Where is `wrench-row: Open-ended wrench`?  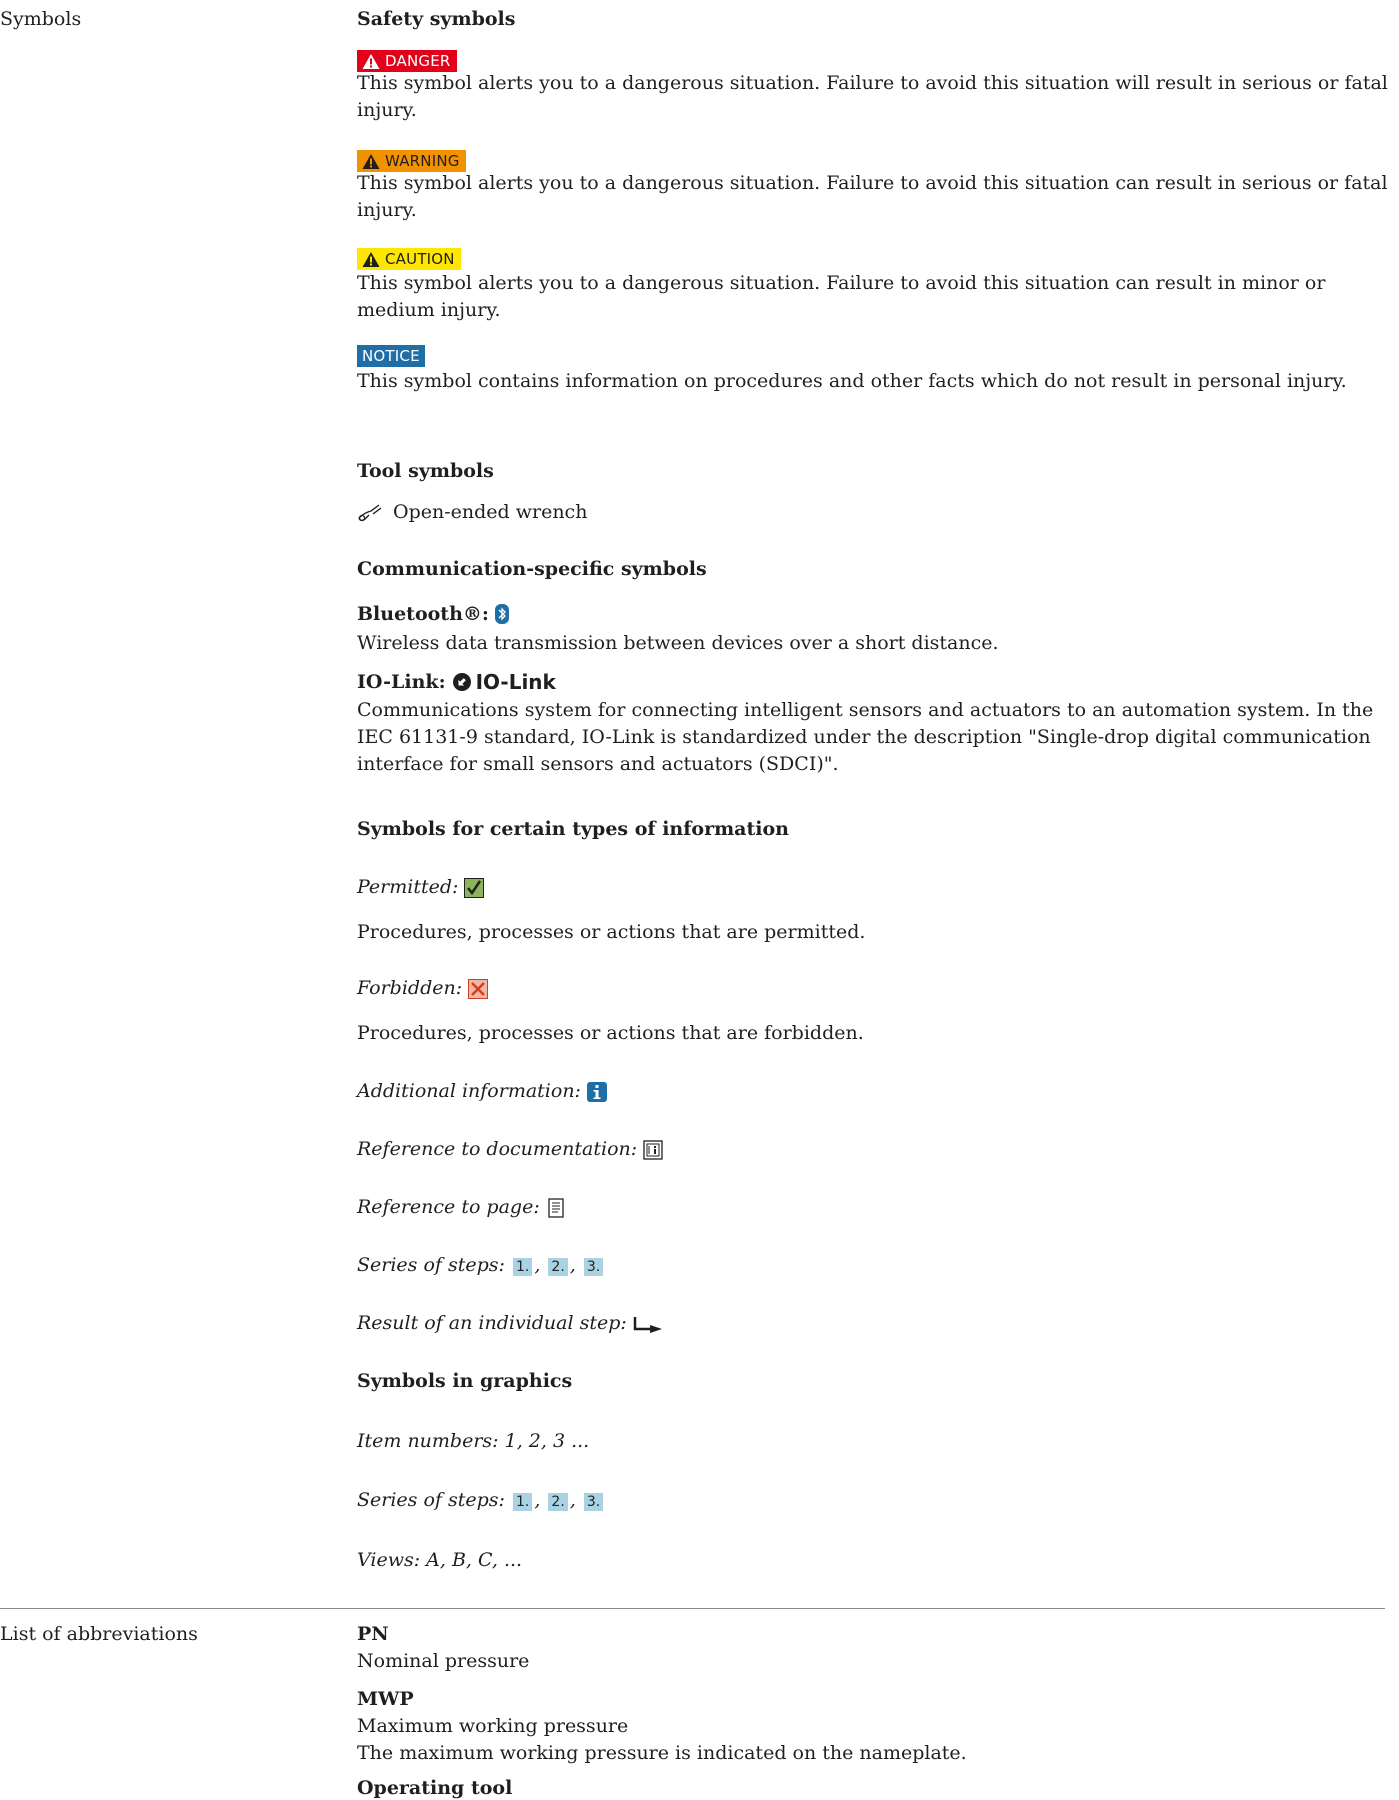
wrench-row: Open-ended wrench is located at coordinates (472, 512).